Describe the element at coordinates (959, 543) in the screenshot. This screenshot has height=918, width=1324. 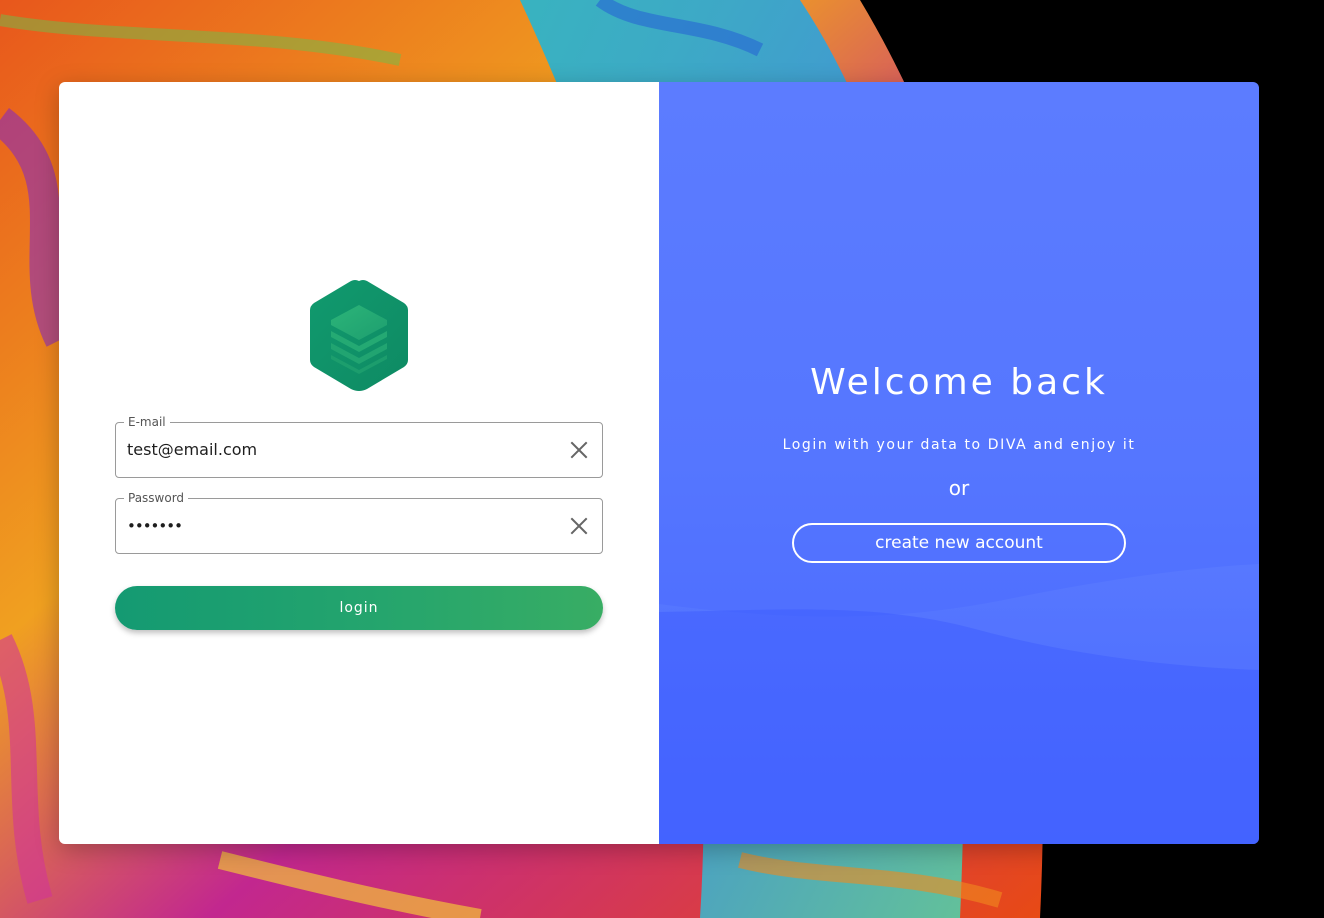
I see `create-account-button: create new account` at that location.